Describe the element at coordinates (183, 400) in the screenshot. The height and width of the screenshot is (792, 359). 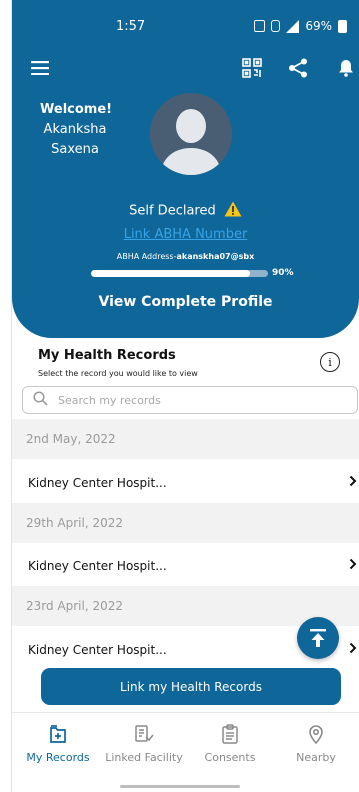
I see `search-input` at that location.